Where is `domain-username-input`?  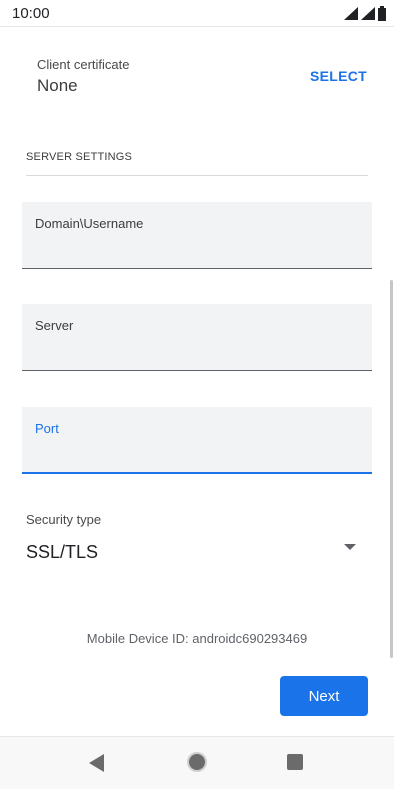
domain-username-input is located at coordinates (197, 249).